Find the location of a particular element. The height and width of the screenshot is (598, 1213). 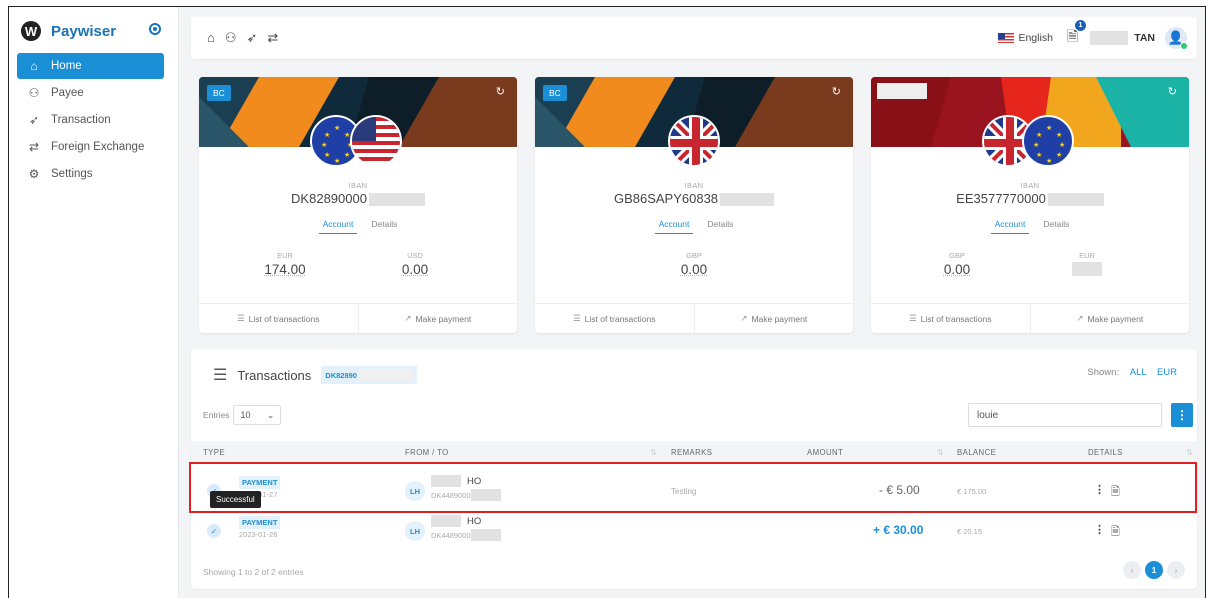

home-icon: ⌂ is located at coordinates (211, 38).